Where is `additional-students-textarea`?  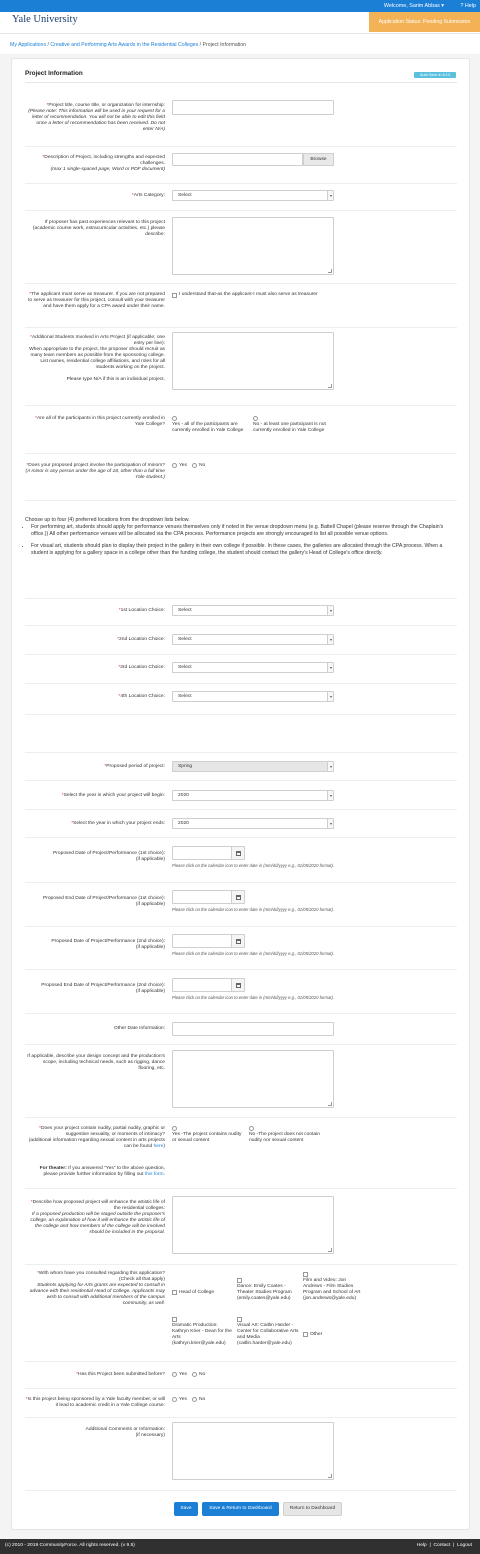 additional-students-textarea is located at coordinates (253, 361).